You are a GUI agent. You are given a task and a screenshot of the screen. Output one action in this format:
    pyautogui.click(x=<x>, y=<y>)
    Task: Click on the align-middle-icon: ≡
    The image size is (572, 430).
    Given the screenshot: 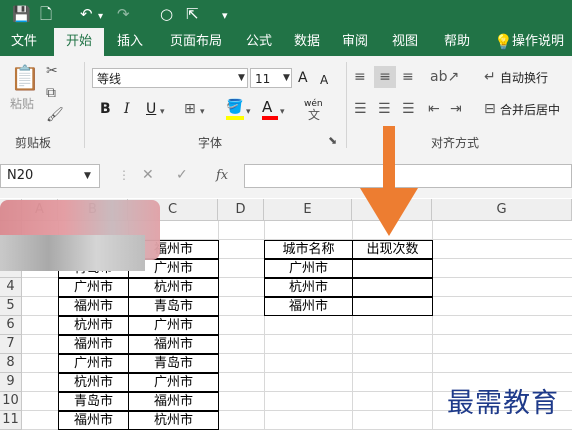 What is the action you would take?
    pyautogui.click(x=385, y=77)
    